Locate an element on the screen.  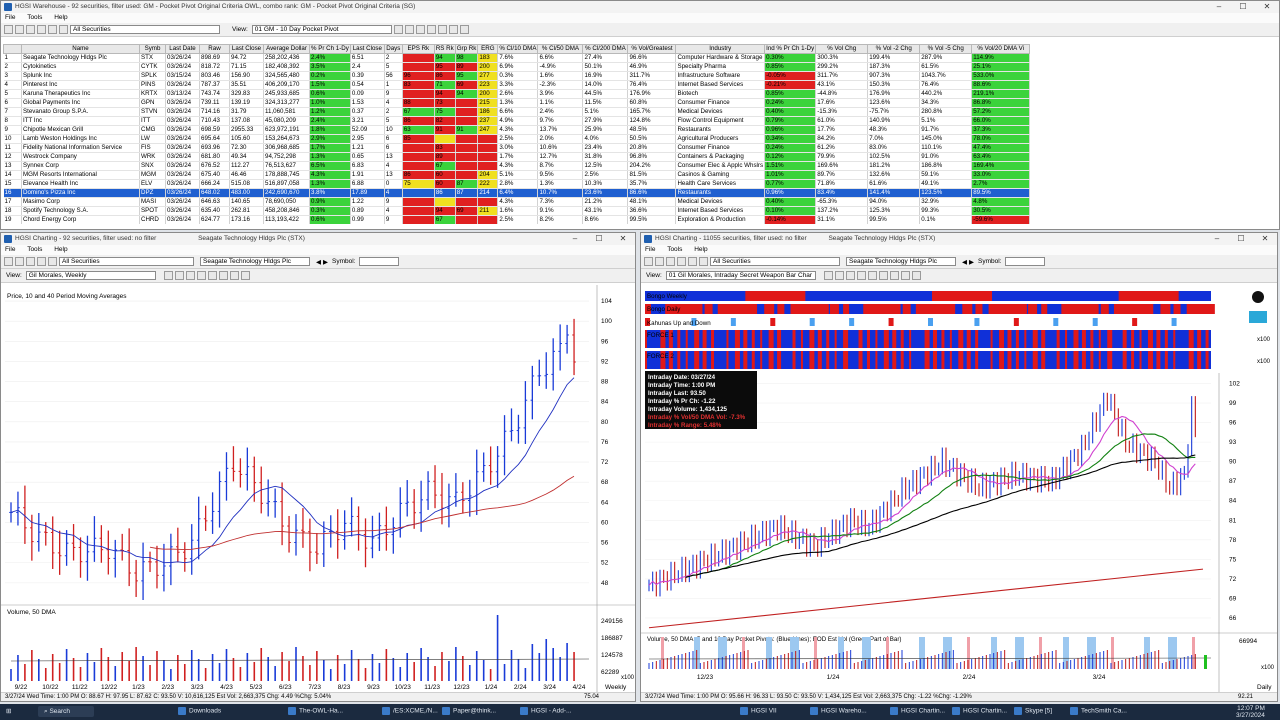
column-header: Average Dollar is located at coordinates (286, 49).